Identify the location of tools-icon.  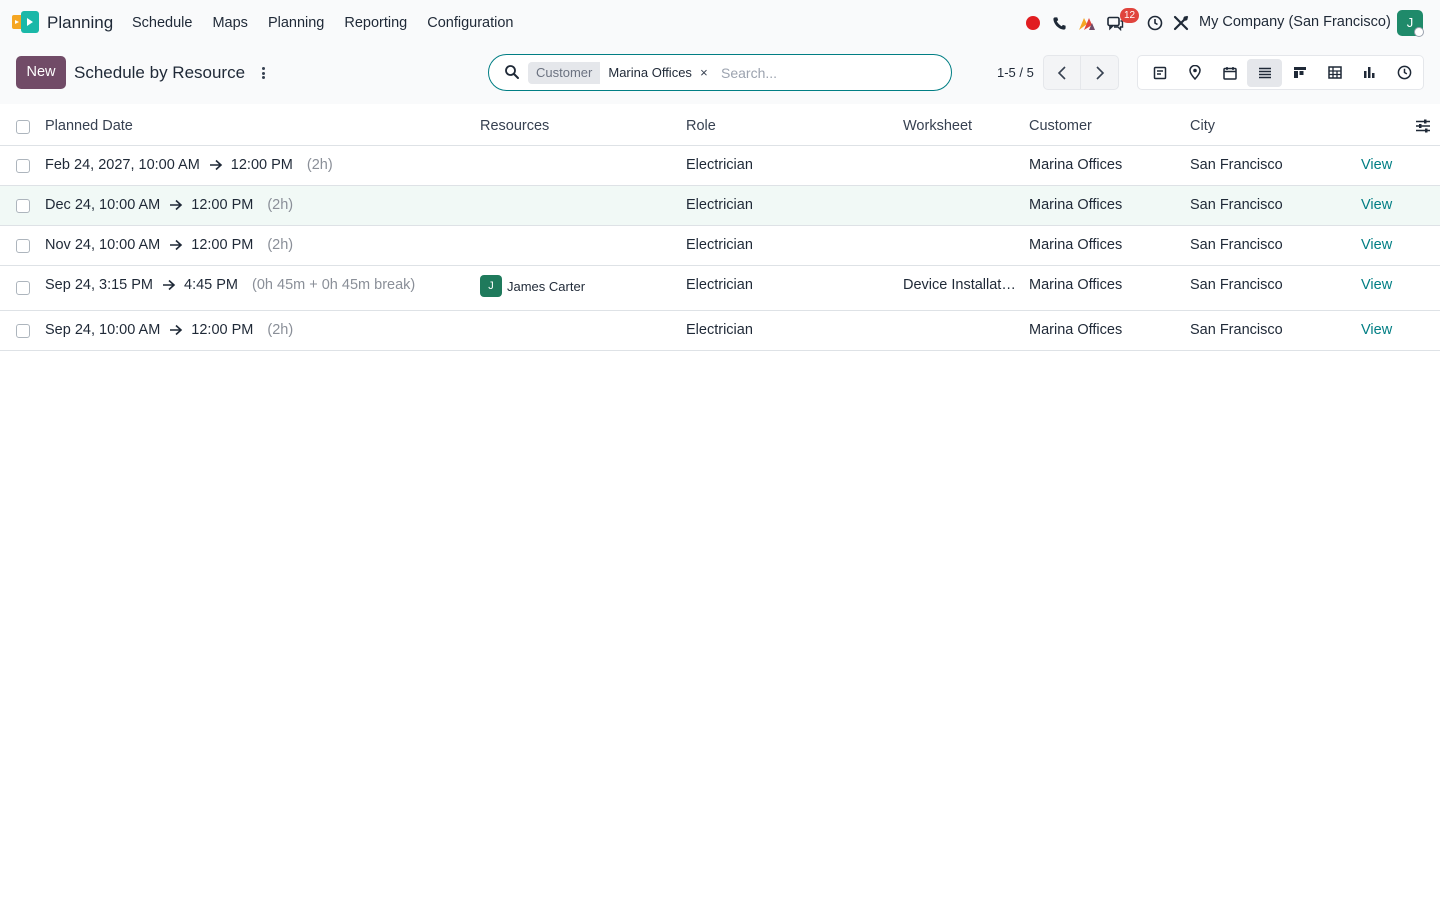
(1181, 23).